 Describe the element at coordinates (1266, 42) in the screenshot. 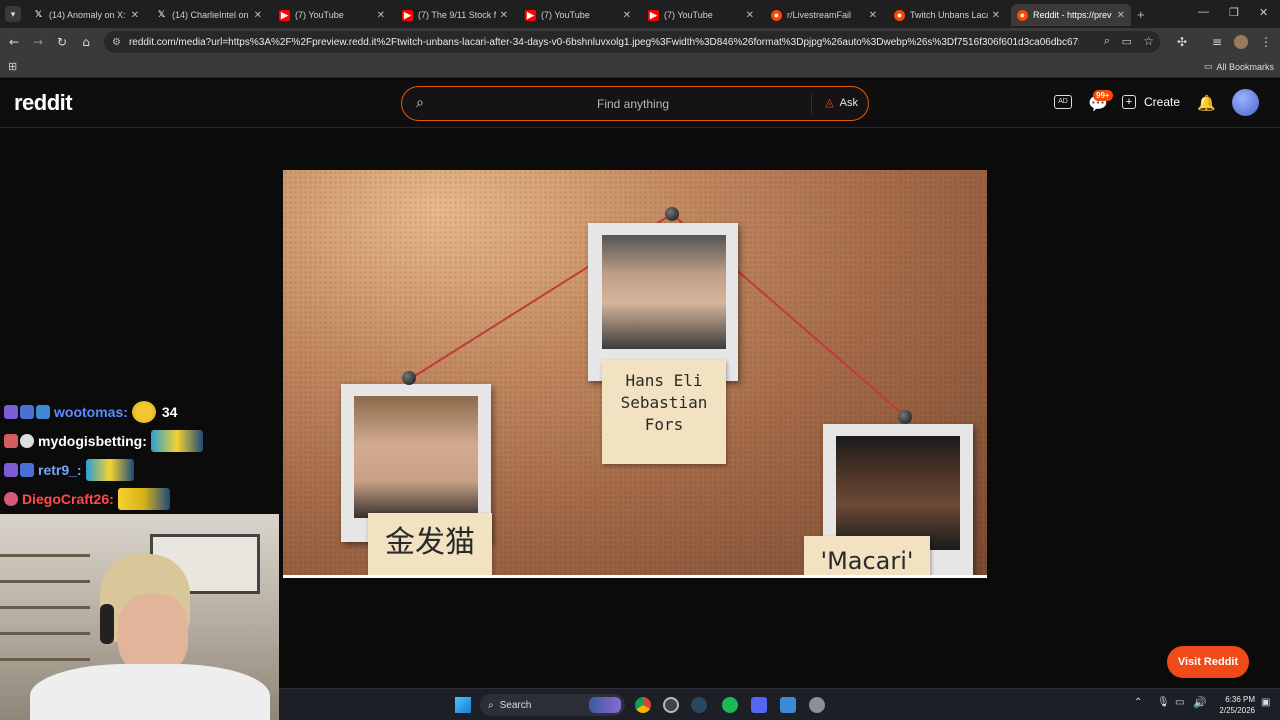

I see `browser-menu-icon: ⋮` at that location.